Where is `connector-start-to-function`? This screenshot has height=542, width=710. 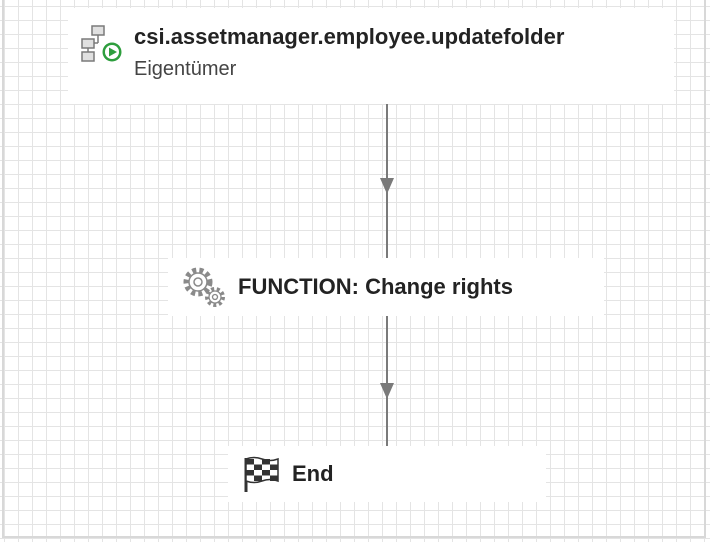
connector-start-to-function is located at coordinates (387, 181).